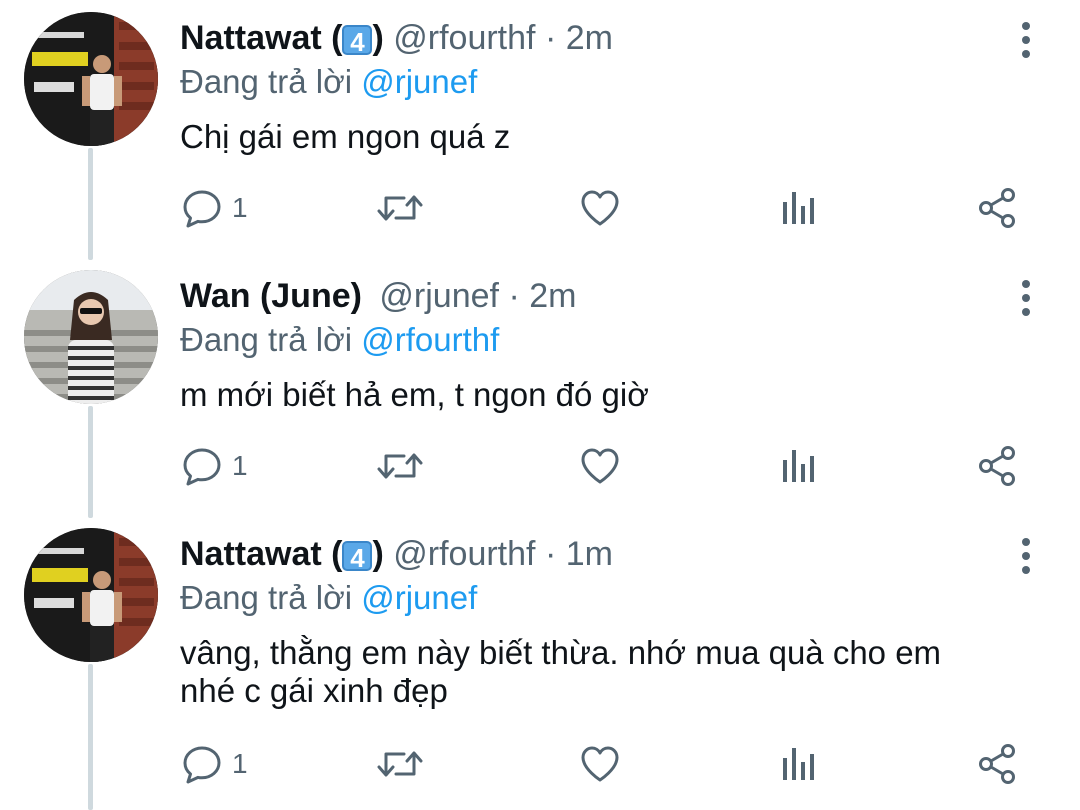 This screenshot has width=1080, height=810. I want to click on tweet-header: Nattawat (4) @rfourthf · 2m, so click(396, 38).